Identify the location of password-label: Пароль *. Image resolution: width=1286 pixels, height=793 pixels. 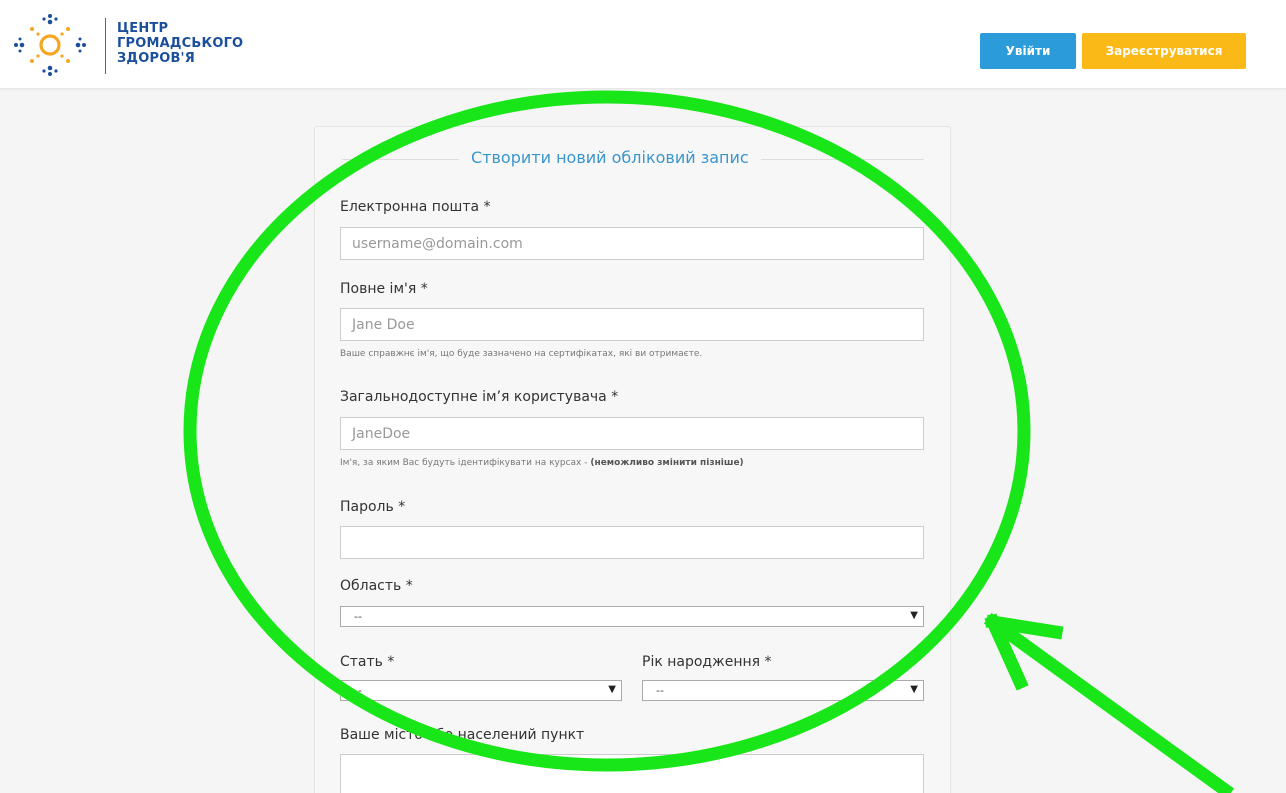
(373, 507).